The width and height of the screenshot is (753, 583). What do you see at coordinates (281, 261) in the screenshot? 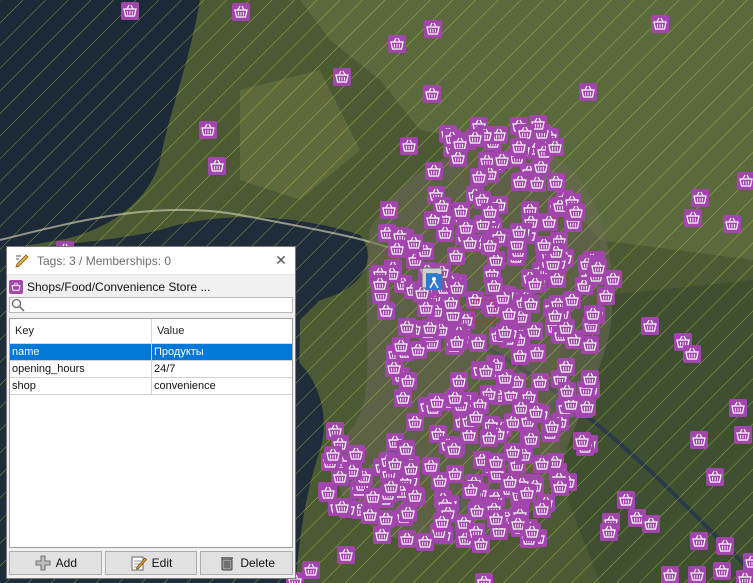
I see `close-icon: ✕` at bounding box center [281, 261].